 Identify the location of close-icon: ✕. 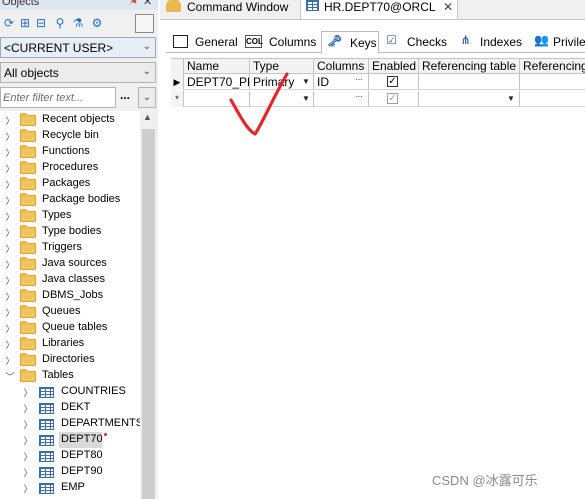
(147, 4).